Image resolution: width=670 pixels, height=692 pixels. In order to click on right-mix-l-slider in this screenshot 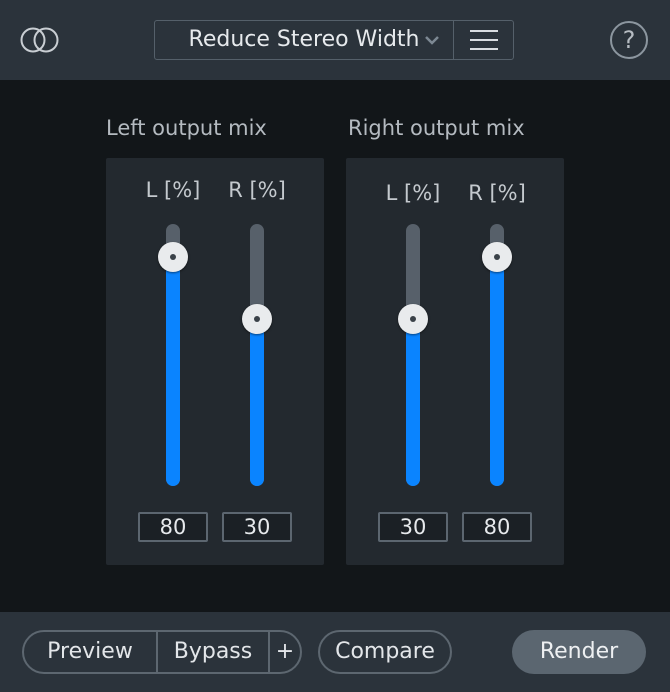, I will do `click(413, 355)`.